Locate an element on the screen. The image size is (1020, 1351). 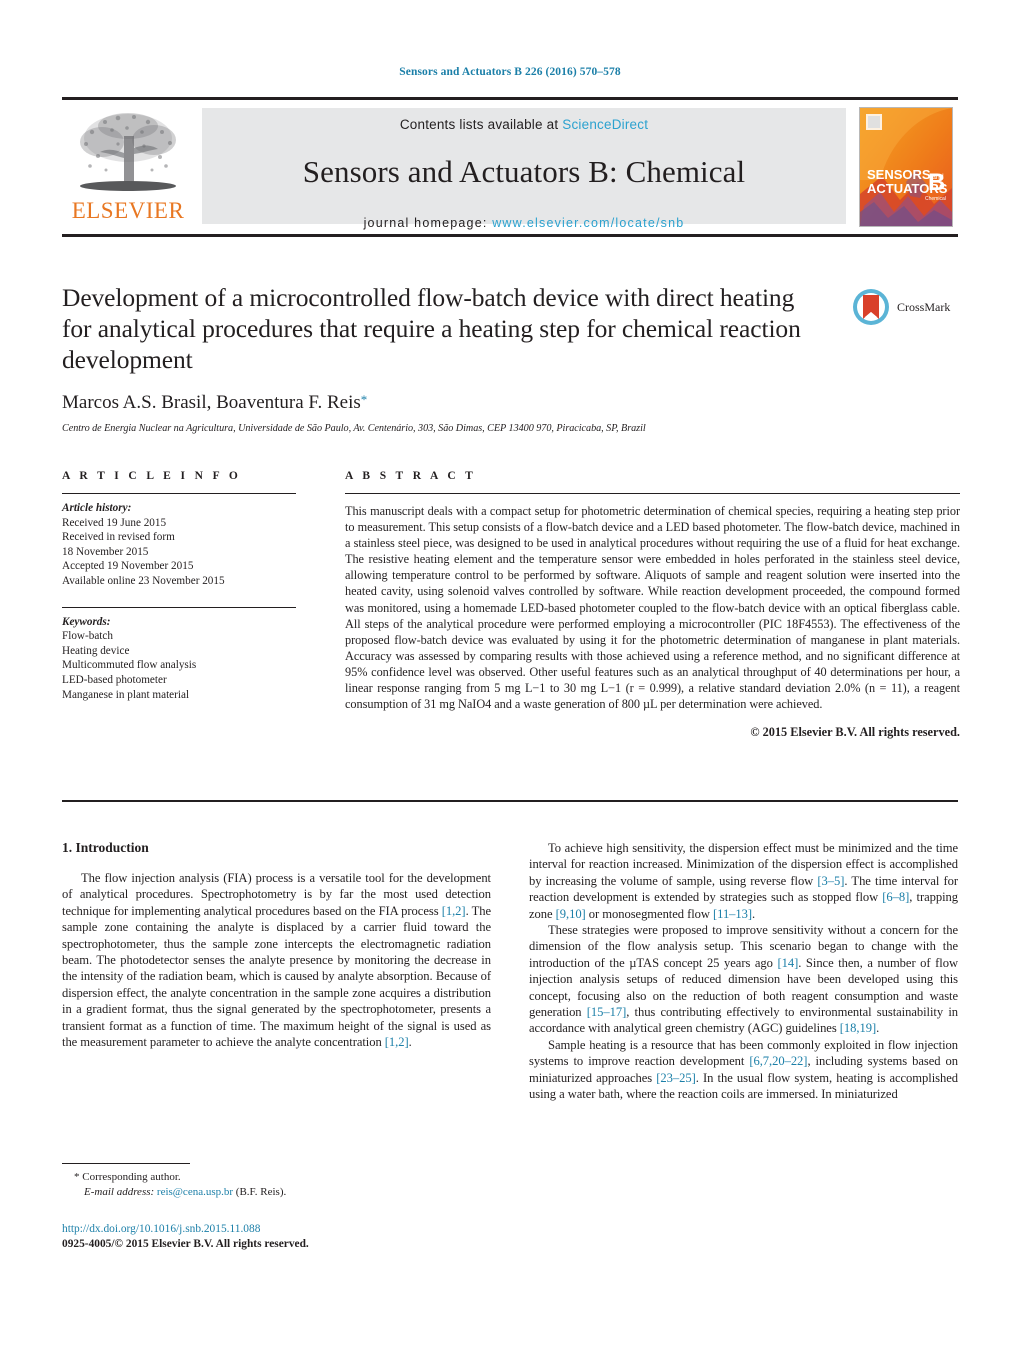
crossmark-label: CrossMark is located at coordinates (924, 306).